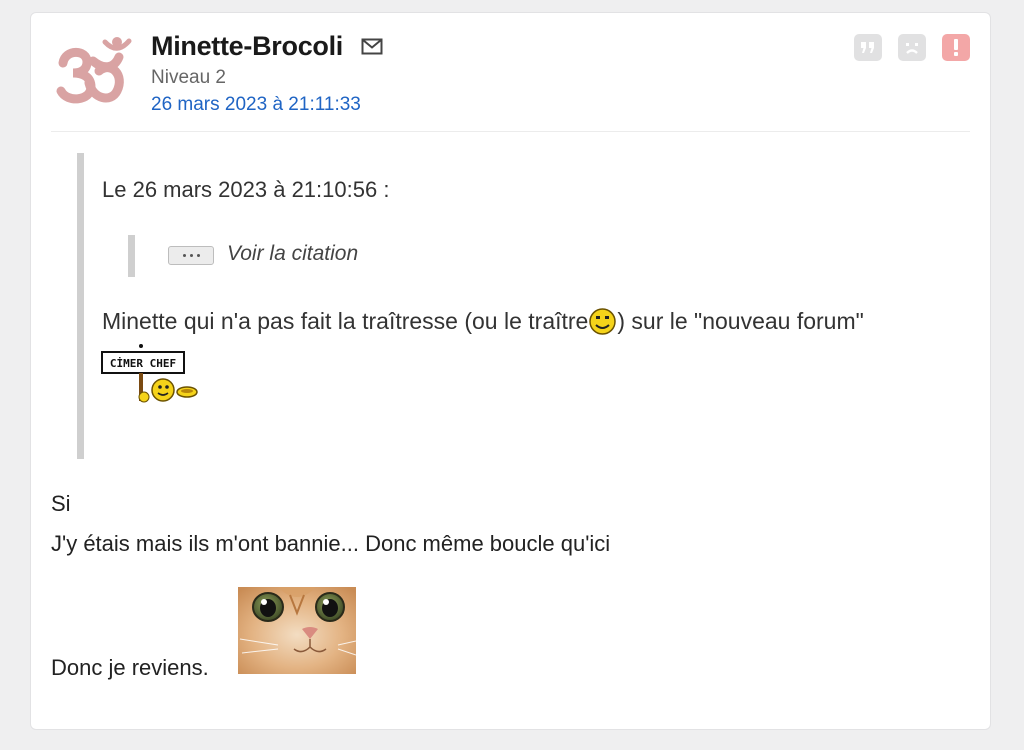  I want to click on show-quote-link: Voir la citation, so click(292, 254).